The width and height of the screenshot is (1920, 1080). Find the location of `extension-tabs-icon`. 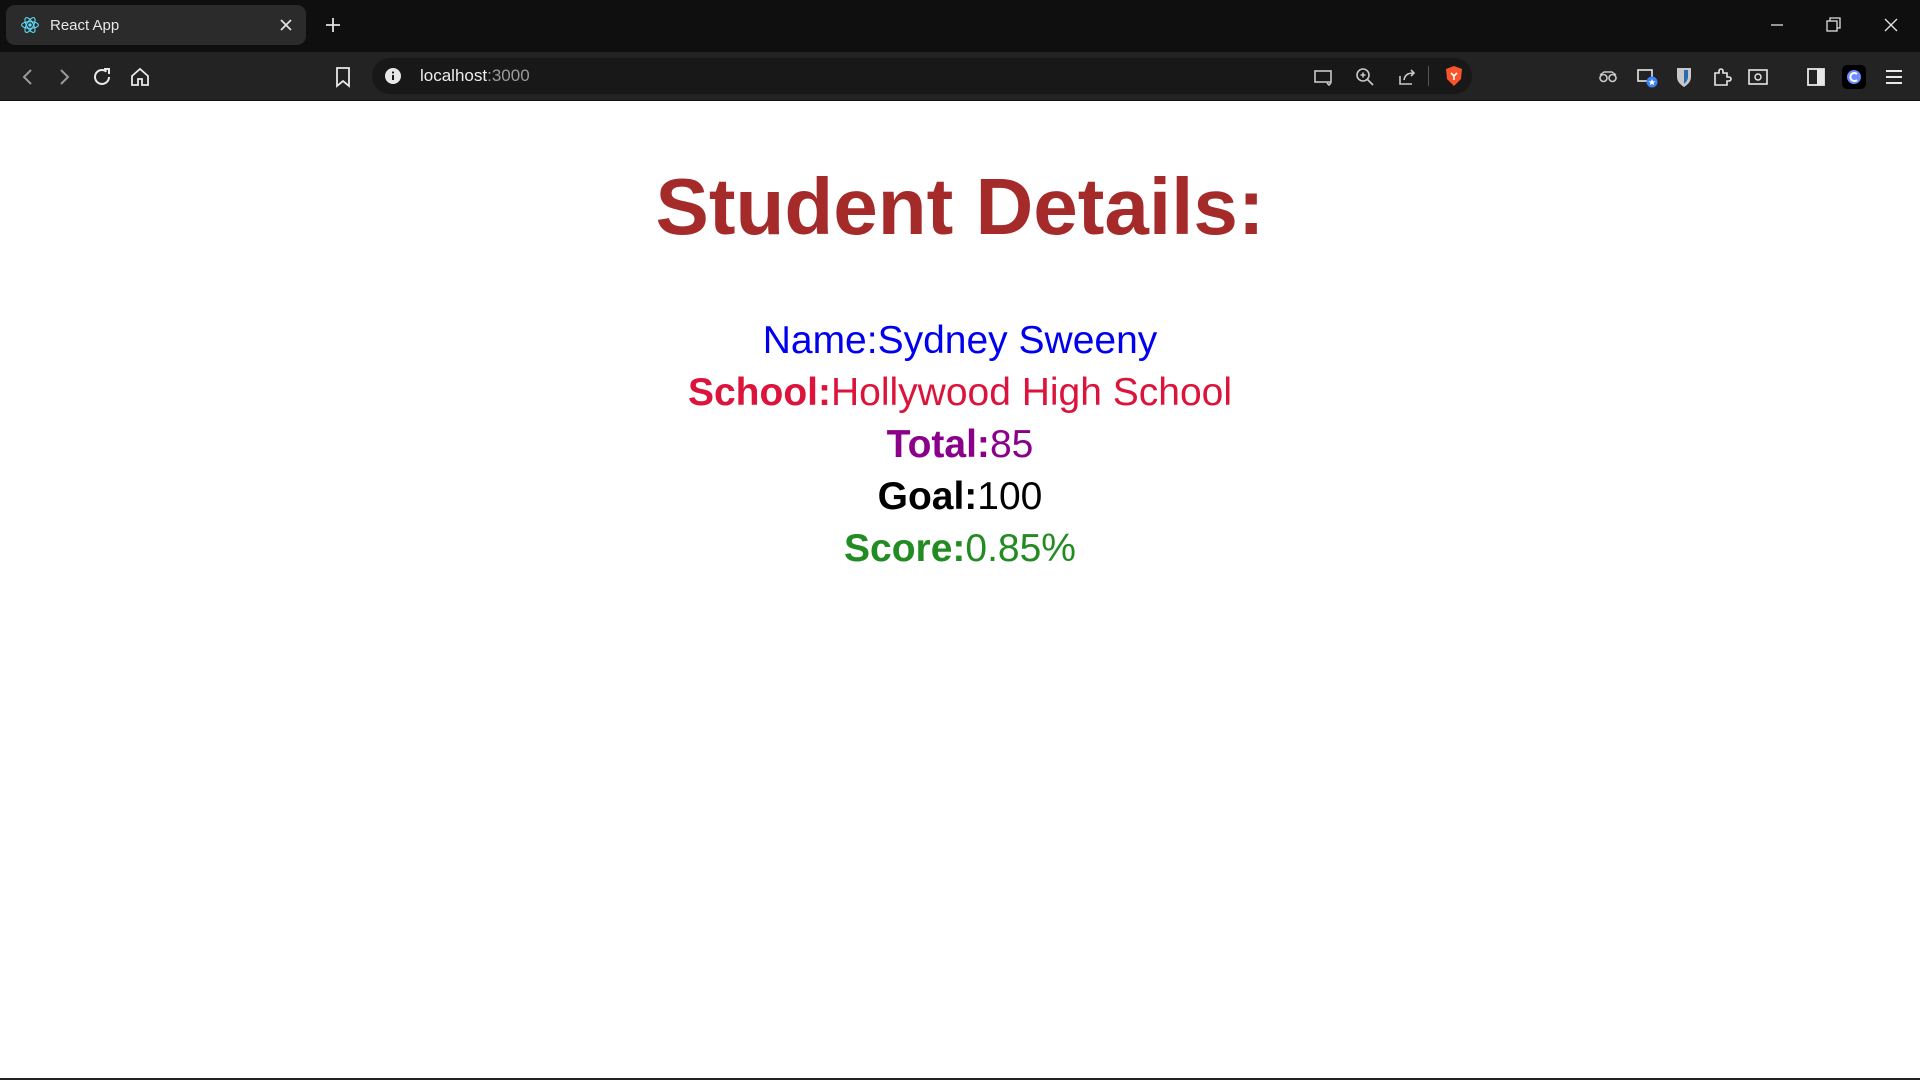

extension-tabs-icon is located at coordinates (1647, 77).